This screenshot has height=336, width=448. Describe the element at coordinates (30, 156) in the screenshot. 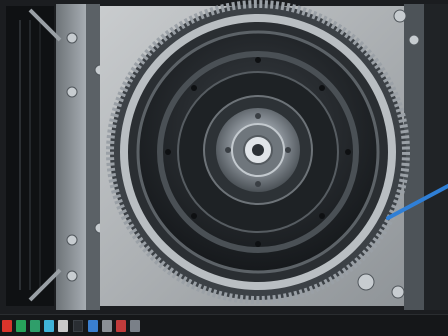

I see `left-vent-panel` at that location.